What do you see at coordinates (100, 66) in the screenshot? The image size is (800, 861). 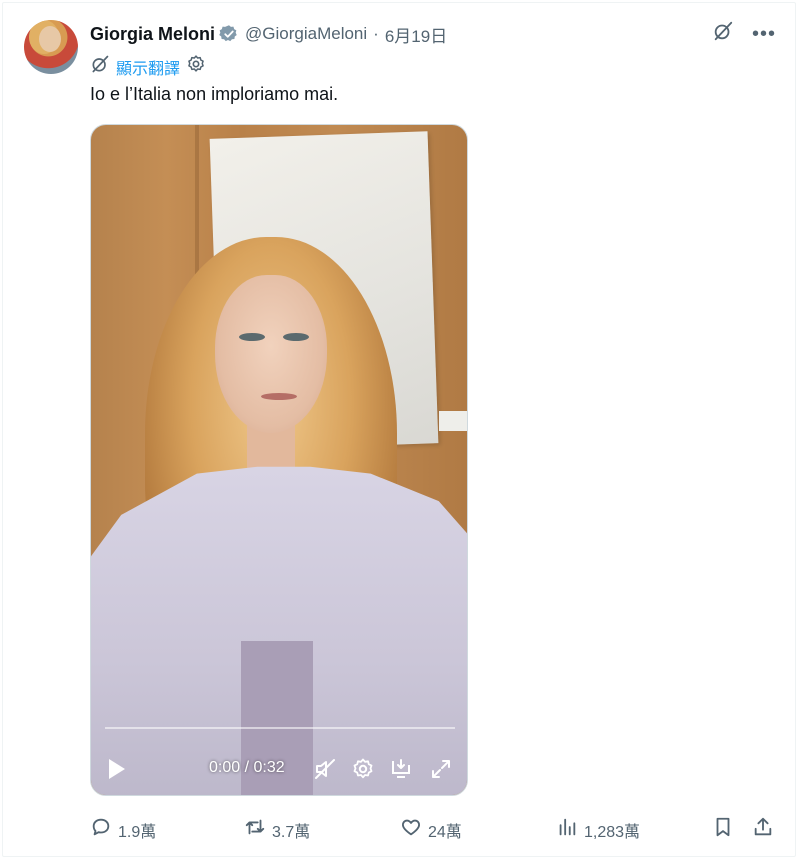 I see `translate-icon` at bounding box center [100, 66].